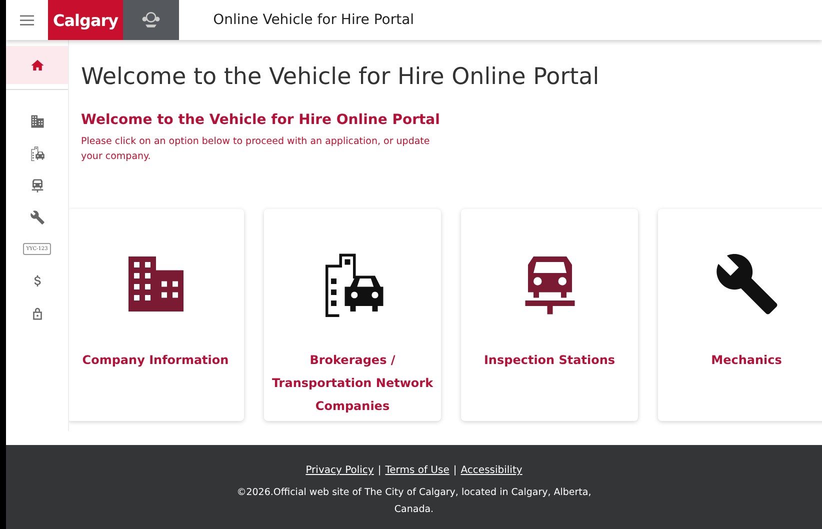 The width and height of the screenshot is (822, 529). What do you see at coordinates (256, 149) in the screenshot?
I see `intro-text: Please click on an option below to proceed with an application, or update your company.` at bounding box center [256, 149].